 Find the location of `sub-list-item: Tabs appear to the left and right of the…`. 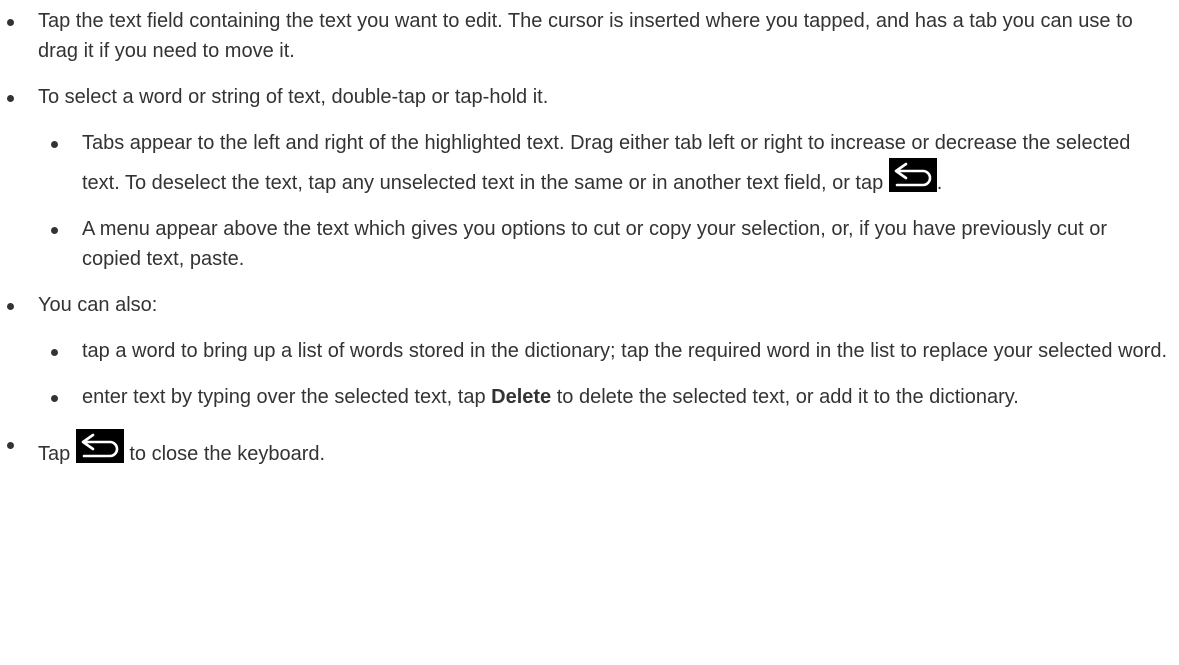

sub-list-item: Tabs appear to the left and right of the… is located at coordinates (589, 163).